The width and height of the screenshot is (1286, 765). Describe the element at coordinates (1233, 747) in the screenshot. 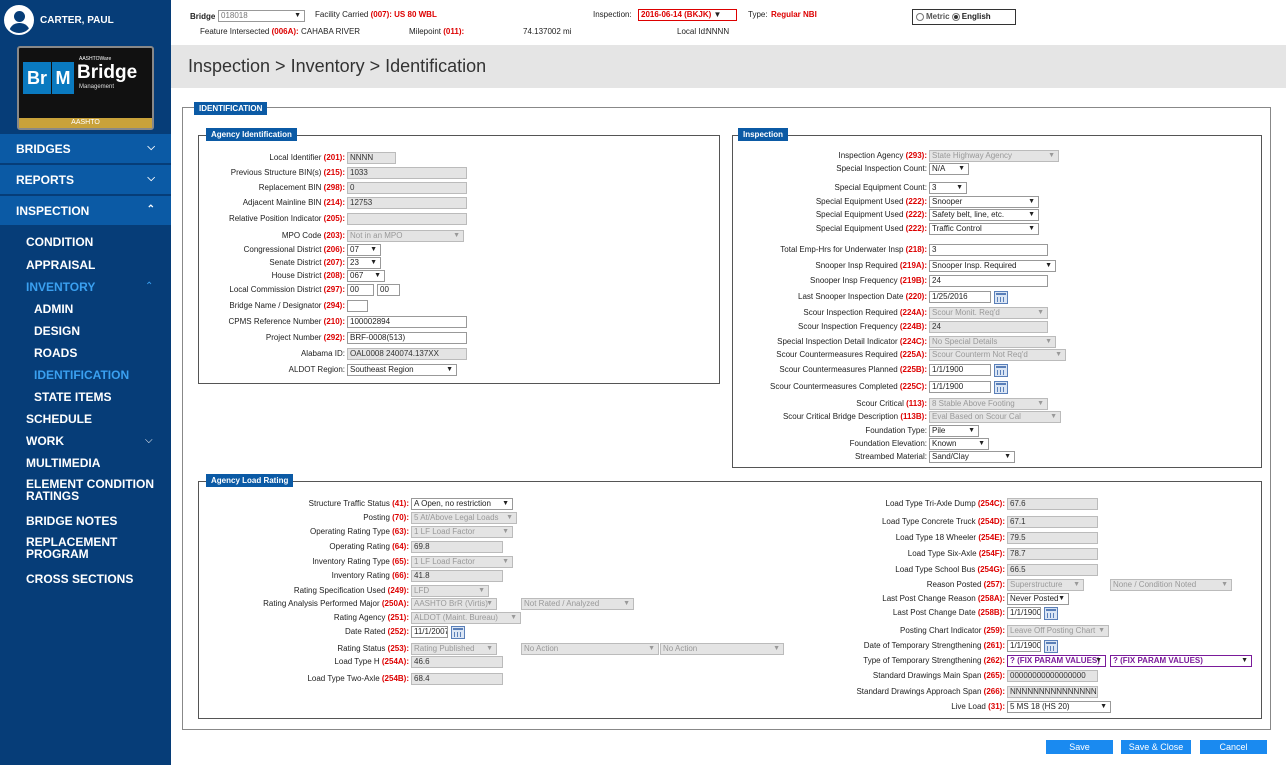

I see `cancel-button: Cancel` at that location.